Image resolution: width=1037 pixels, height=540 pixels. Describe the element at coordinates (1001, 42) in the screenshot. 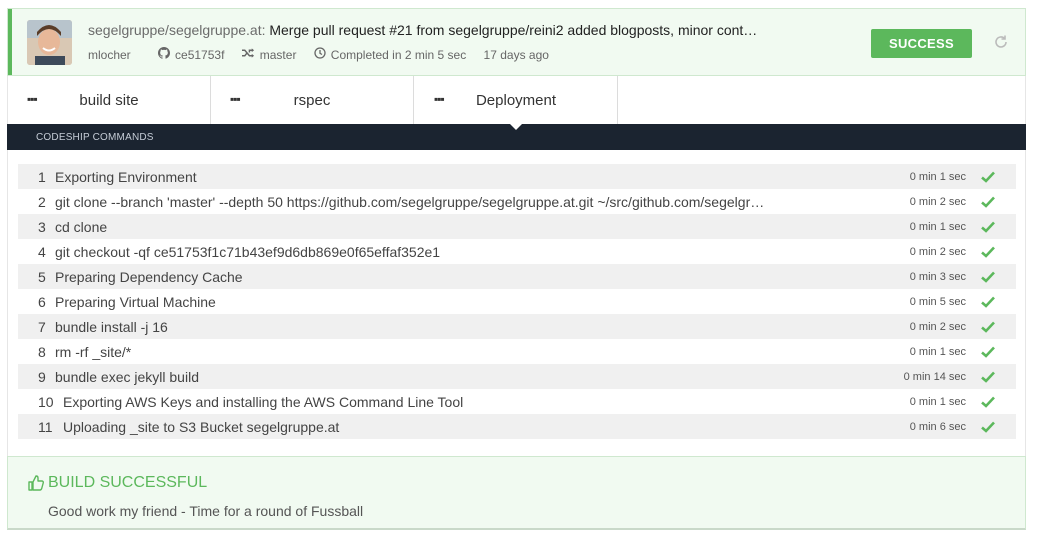

I see `refresh-icon` at that location.